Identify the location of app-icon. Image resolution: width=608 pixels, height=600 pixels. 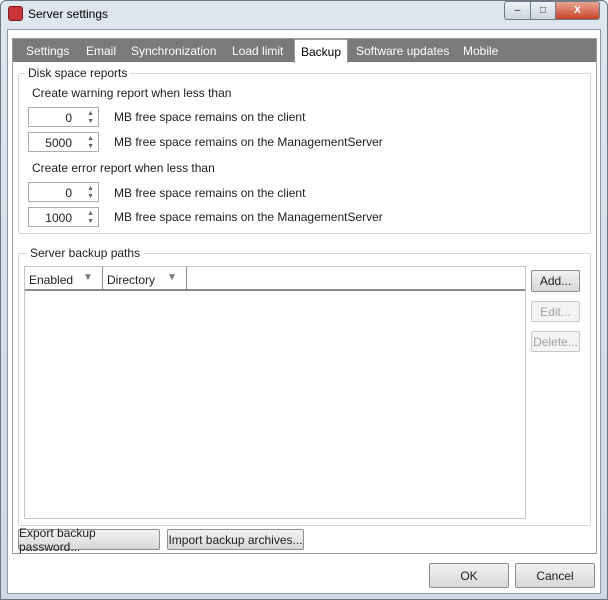
(15, 13).